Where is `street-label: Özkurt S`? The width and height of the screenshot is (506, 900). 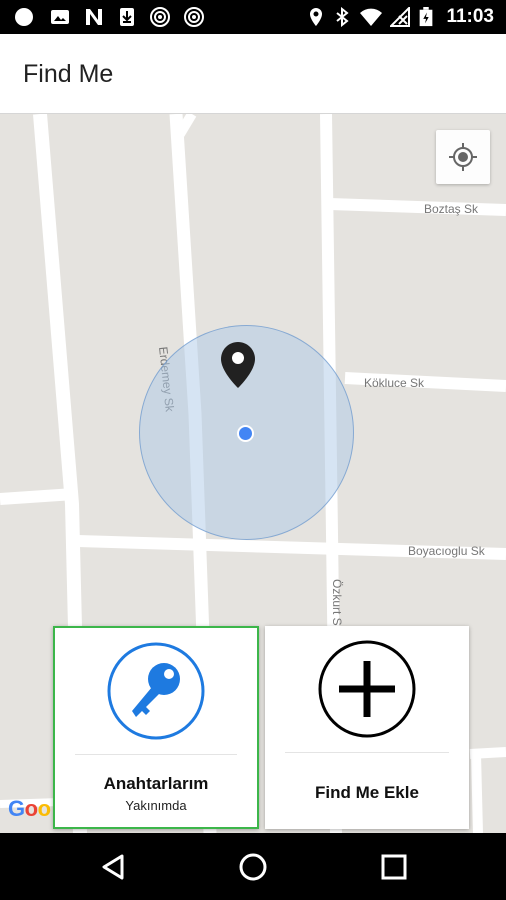 street-label: Özkurt S is located at coordinates (337, 602).